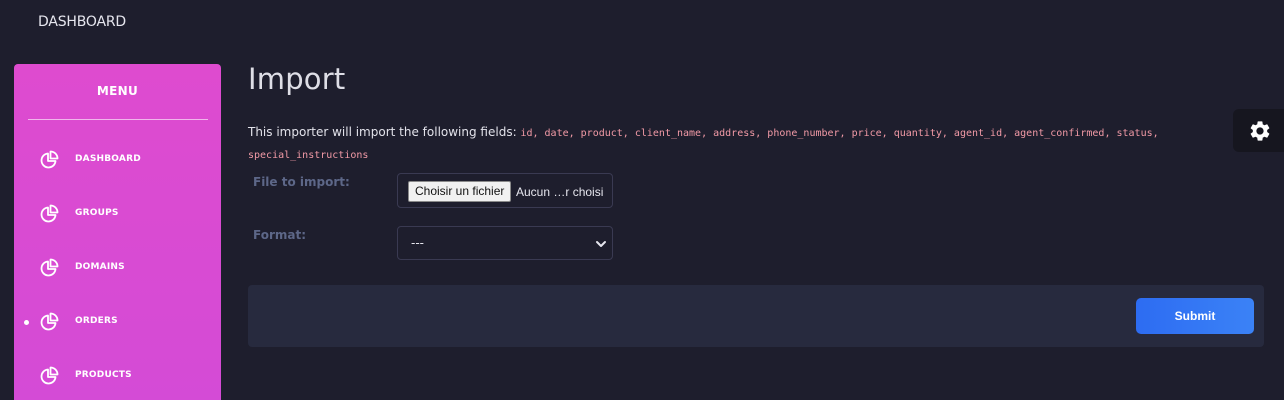 The width and height of the screenshot is (1284, 400). What do you see at coordinates (108, 159) in the screenshot?
I see `sidebar-item-label: DASHBOARD` at bounding box center [108, 159].